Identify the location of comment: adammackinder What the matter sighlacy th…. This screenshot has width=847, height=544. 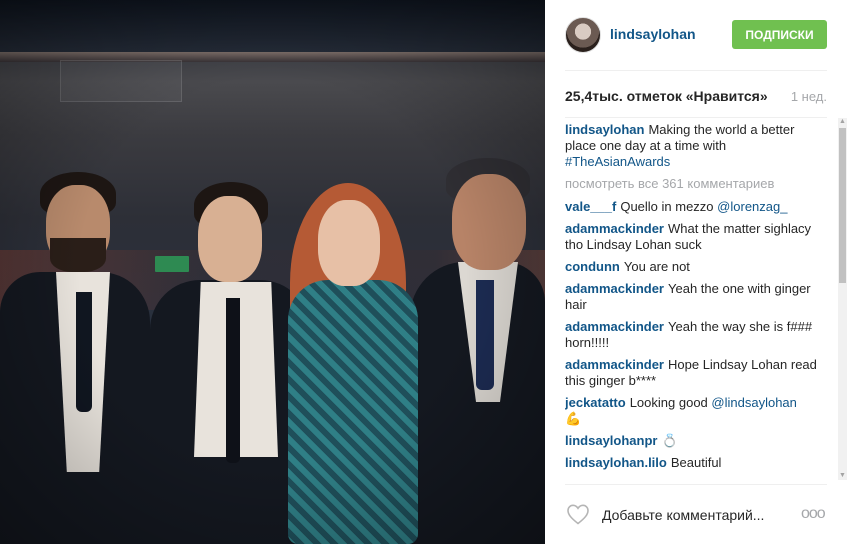
(692, 237).